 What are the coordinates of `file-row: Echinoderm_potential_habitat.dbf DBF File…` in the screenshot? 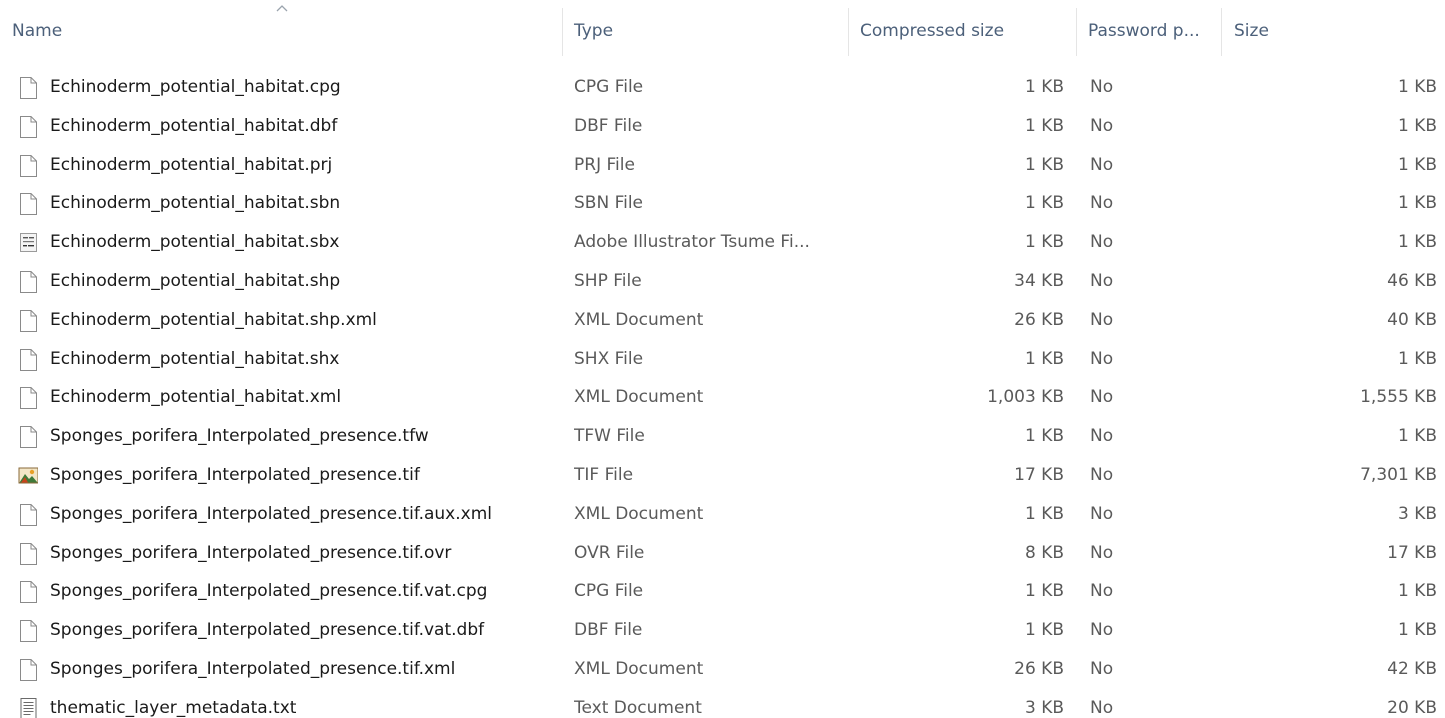 It's located at (722, 126).